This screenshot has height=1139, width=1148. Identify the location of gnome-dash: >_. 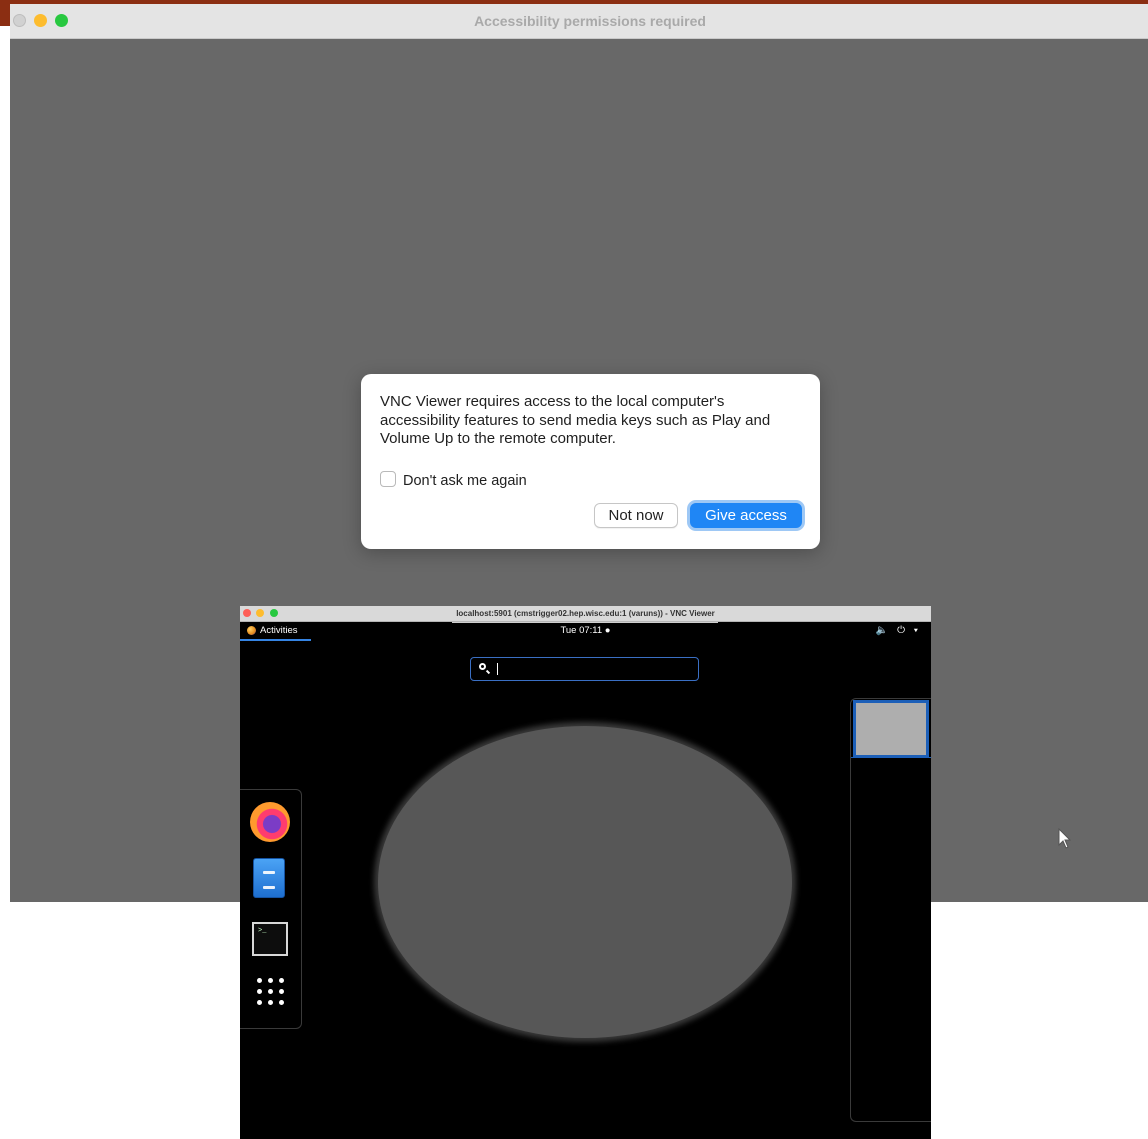
(271, 909).